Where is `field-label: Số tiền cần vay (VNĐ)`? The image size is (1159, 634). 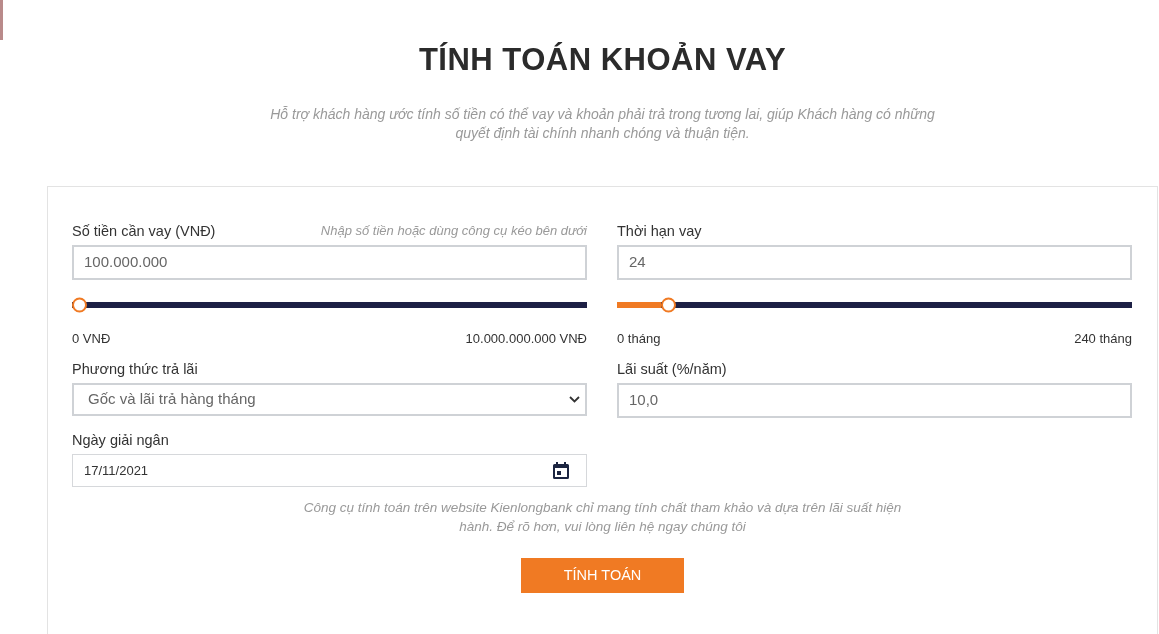
field-label: Số tiền cần vay (VNĐ) is located at coordinates (144, 231).